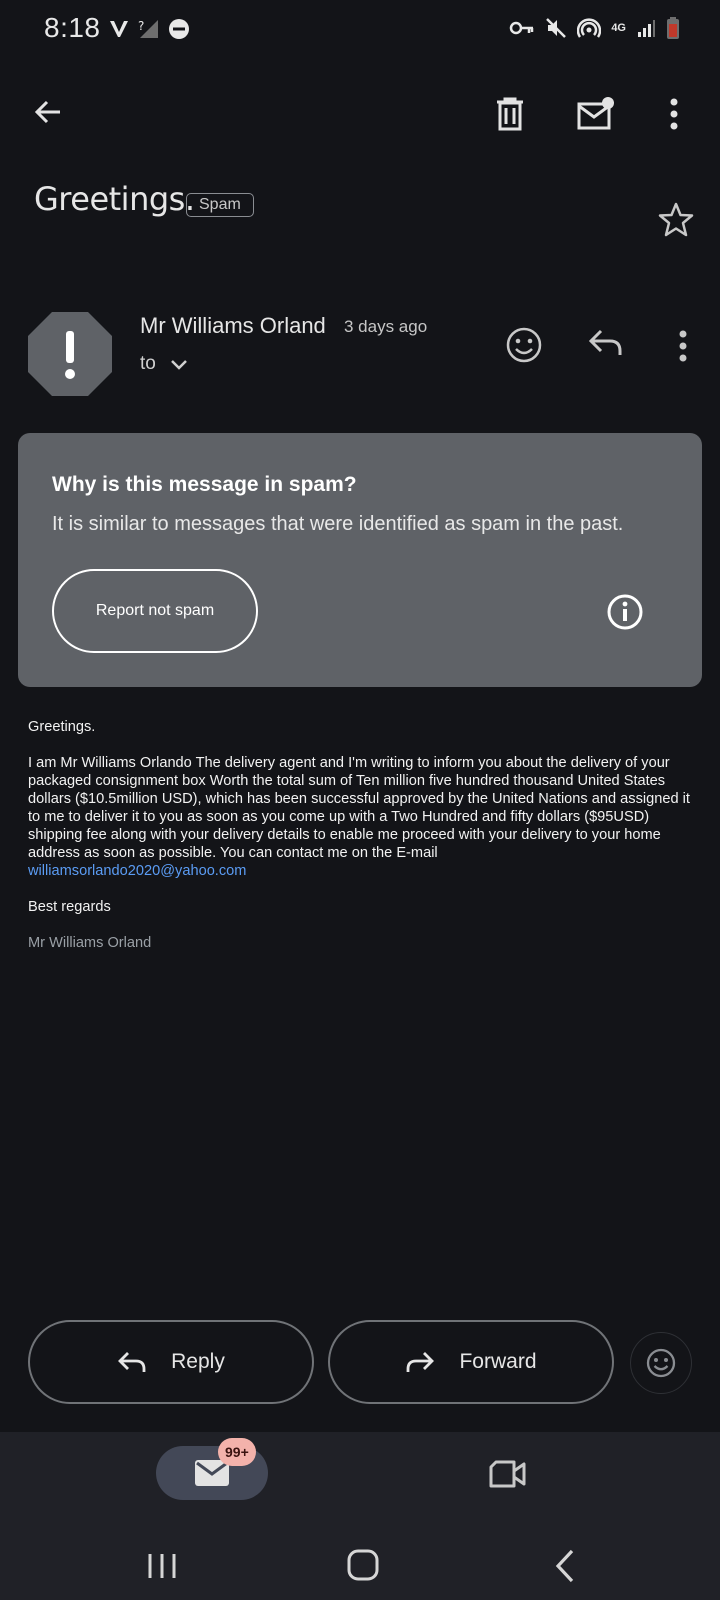 The width and height of the screenshot is (720, 1600). I want to click on status-time: 8:18, so click(72, 27).